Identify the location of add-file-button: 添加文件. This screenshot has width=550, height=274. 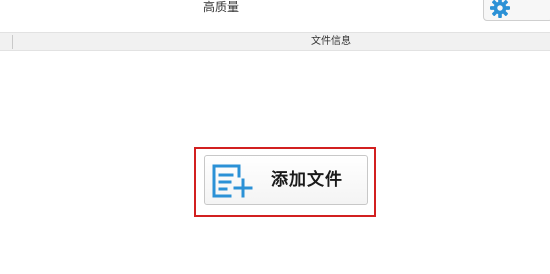
(286, 180).